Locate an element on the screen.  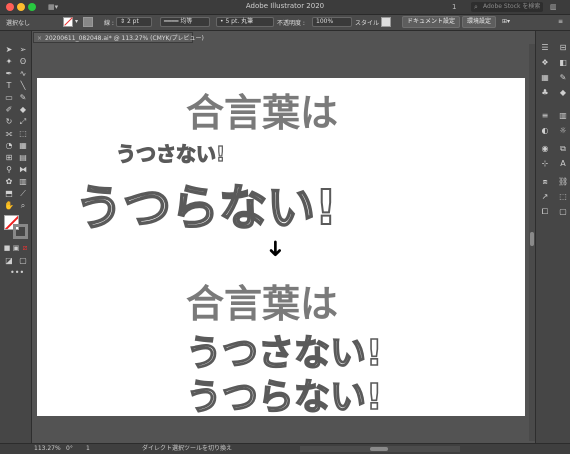
image-trace-panel-icon: ⧠ is located at coordinates (545, 212).